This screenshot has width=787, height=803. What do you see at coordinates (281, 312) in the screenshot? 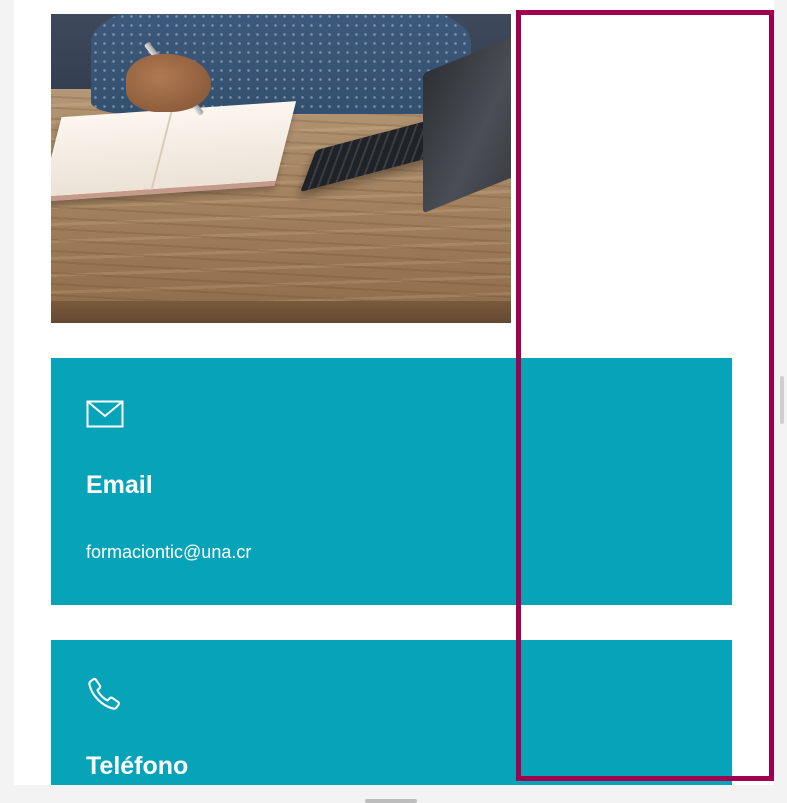
I see `photo-table-edge` at bounding box center [281, 312].